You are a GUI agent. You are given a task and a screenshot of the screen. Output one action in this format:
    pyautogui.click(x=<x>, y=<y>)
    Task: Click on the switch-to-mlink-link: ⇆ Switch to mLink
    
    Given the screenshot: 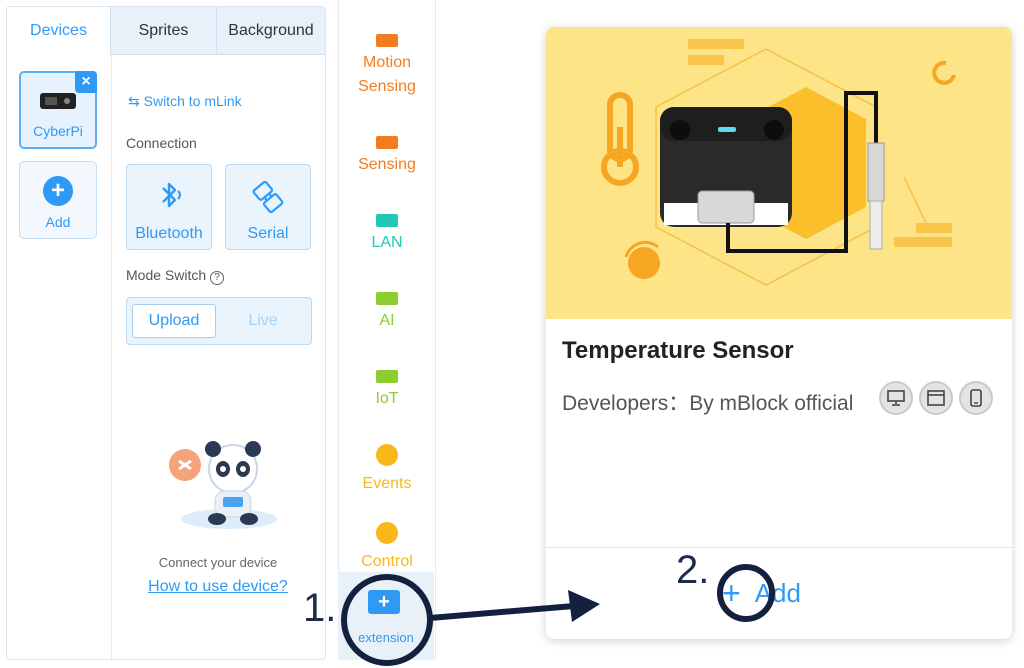 What is the action you would take?
    pyautogui.click(x=185, y=101)
    